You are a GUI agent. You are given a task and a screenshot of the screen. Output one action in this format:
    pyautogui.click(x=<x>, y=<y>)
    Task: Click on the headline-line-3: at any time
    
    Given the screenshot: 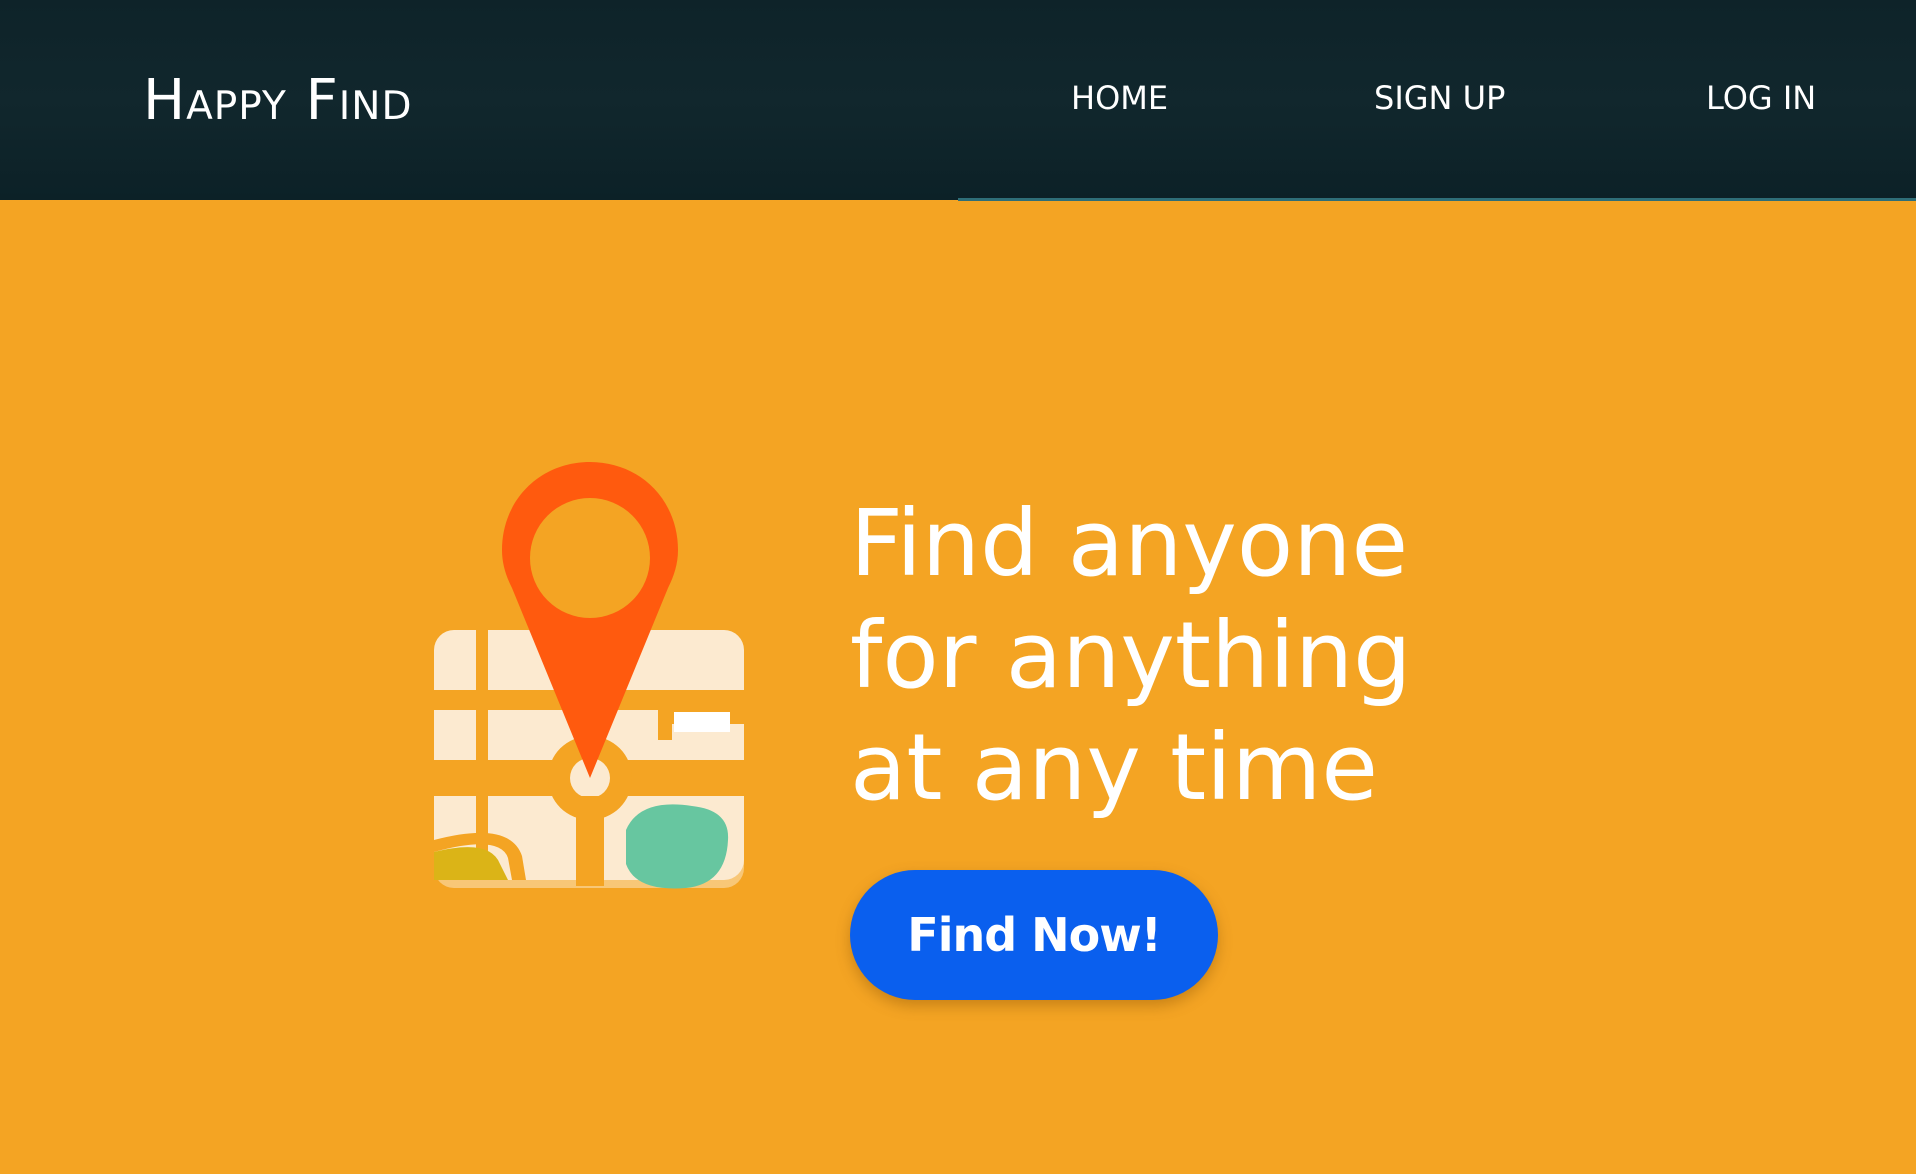 What is the action you would take?
    pyautogui.click(x=1114, y=767)
    